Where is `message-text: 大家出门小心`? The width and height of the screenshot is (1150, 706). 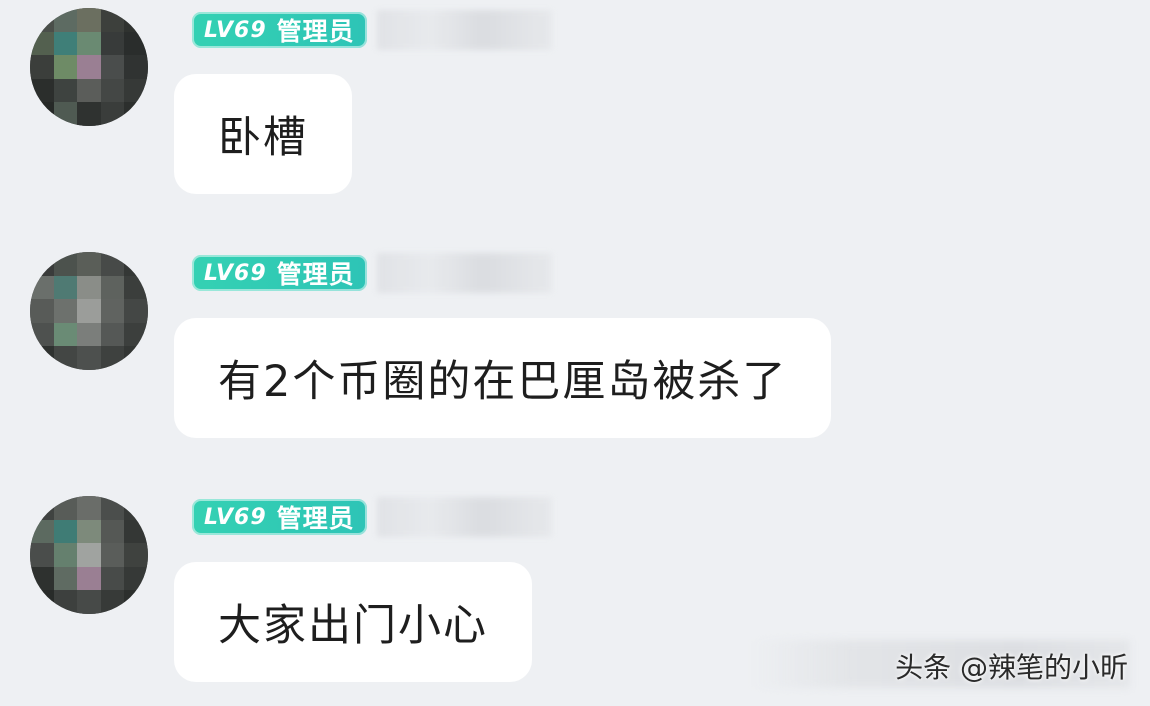
message-text: 大家出门小心 is located at coordinates (353, 626).